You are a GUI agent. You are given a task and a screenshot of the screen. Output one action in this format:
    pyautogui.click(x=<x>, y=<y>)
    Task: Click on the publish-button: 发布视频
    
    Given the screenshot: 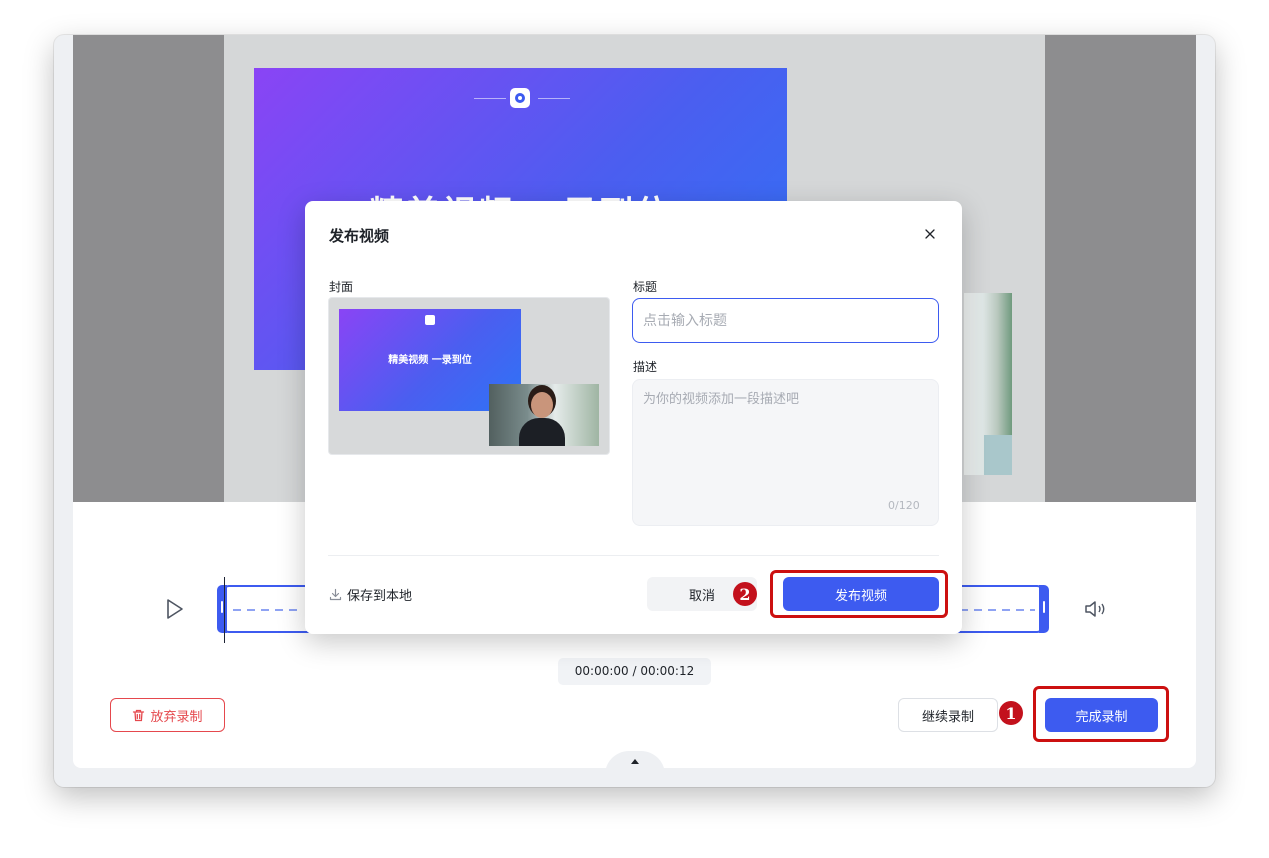 What is the action you would take?
    pyautogui.click(x=861, y=594)
    